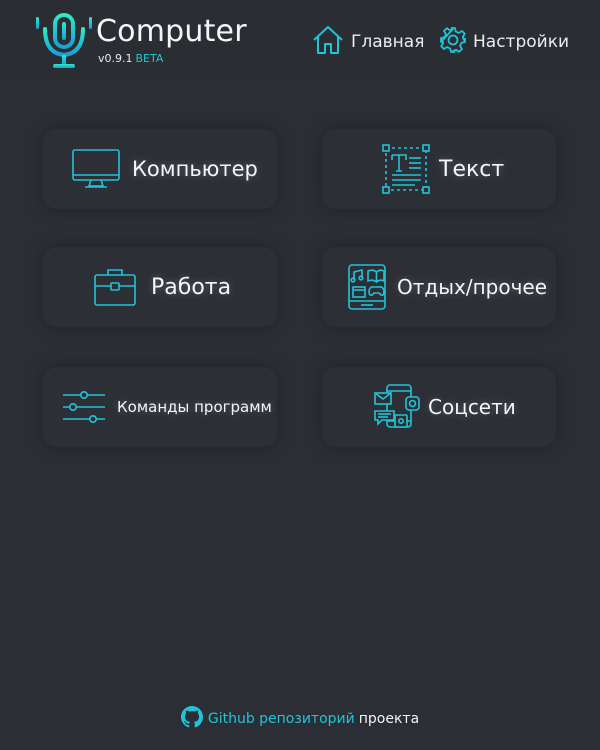  Describe the element at coordinates (472, 169) in the screenshot. I see `tile-text-label: Текст` at that location.